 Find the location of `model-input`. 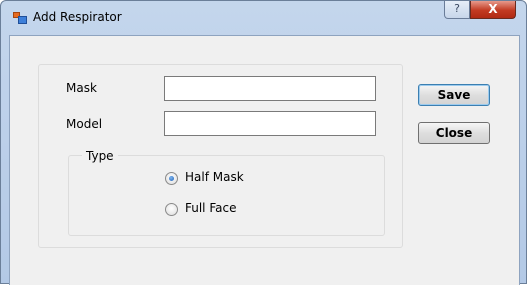

model-input is located at coordinates (270, 123).